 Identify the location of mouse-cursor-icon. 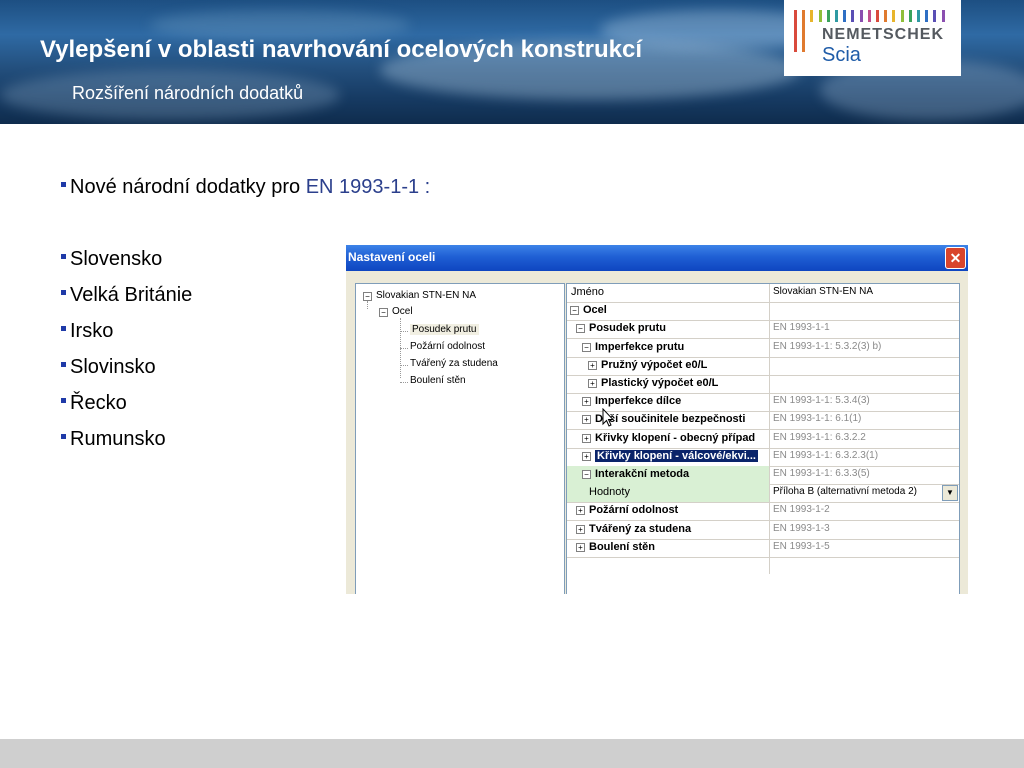
(608, 417).